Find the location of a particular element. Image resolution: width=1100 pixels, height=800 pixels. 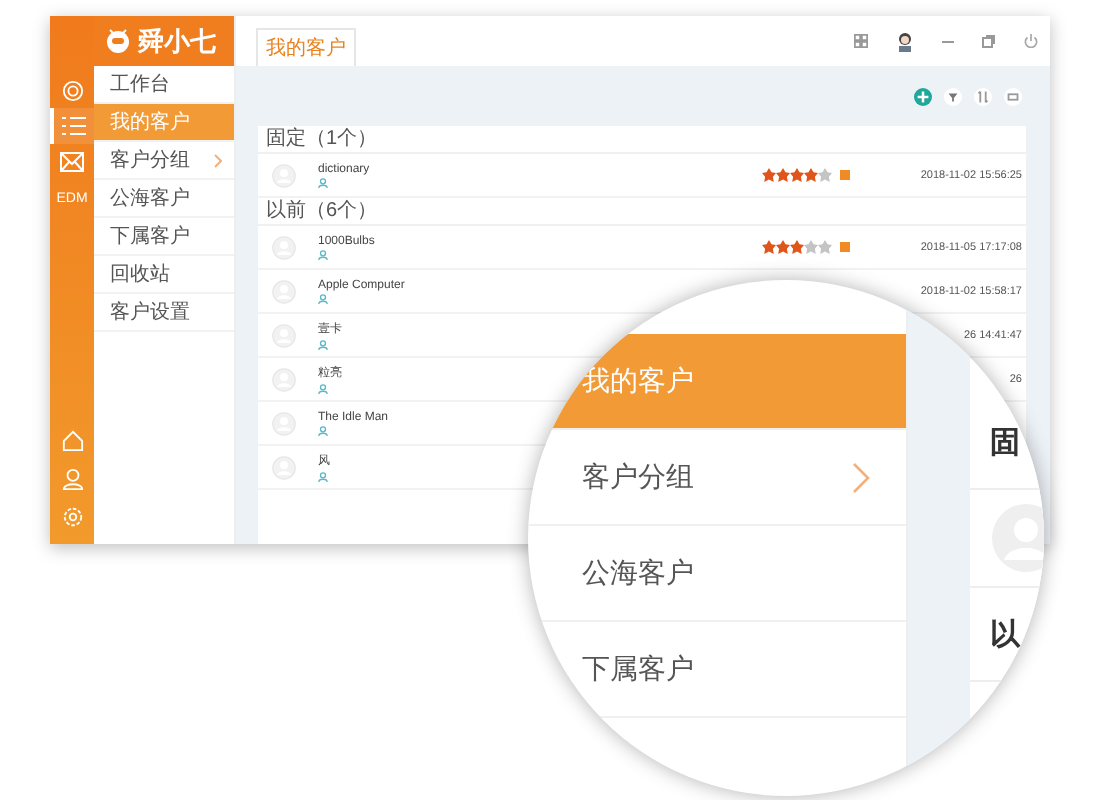

add-icon is located at coordinates (923, 96).